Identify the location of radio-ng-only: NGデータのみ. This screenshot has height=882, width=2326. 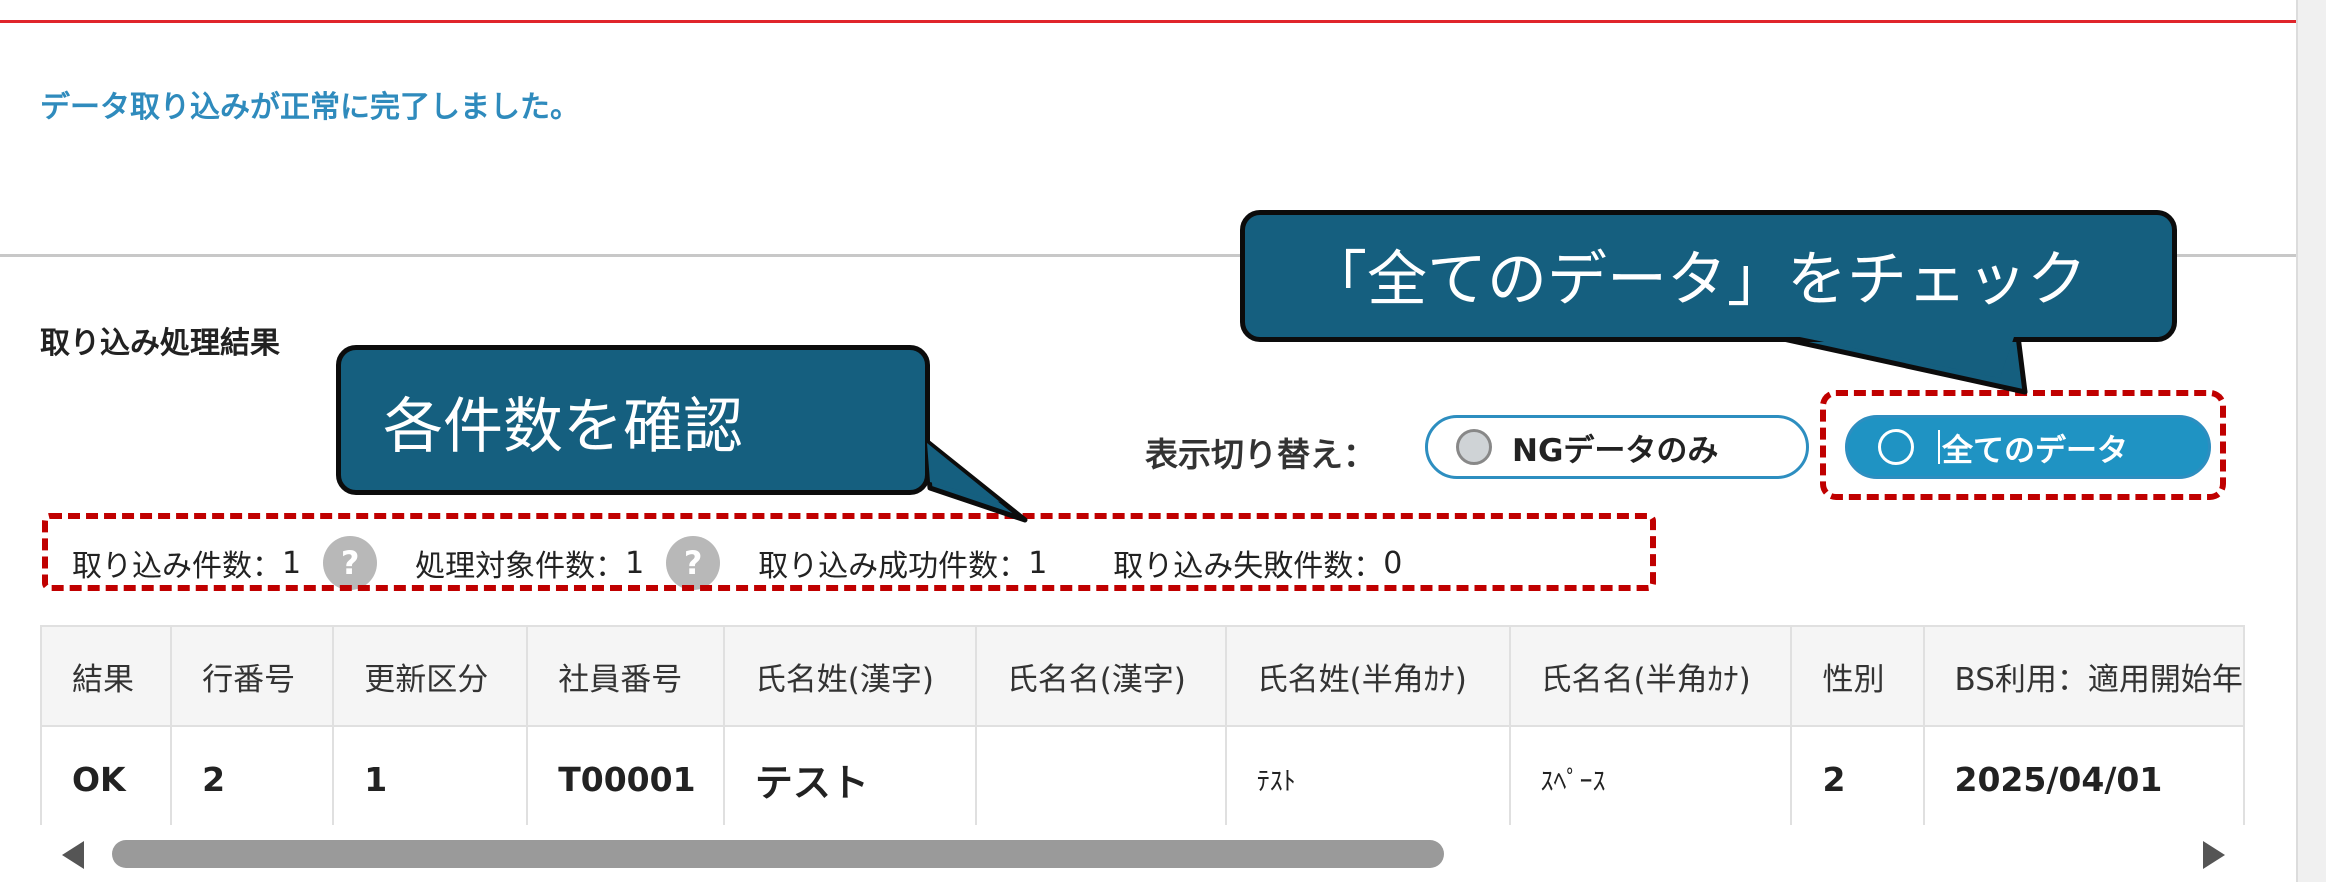
(1617, 447).